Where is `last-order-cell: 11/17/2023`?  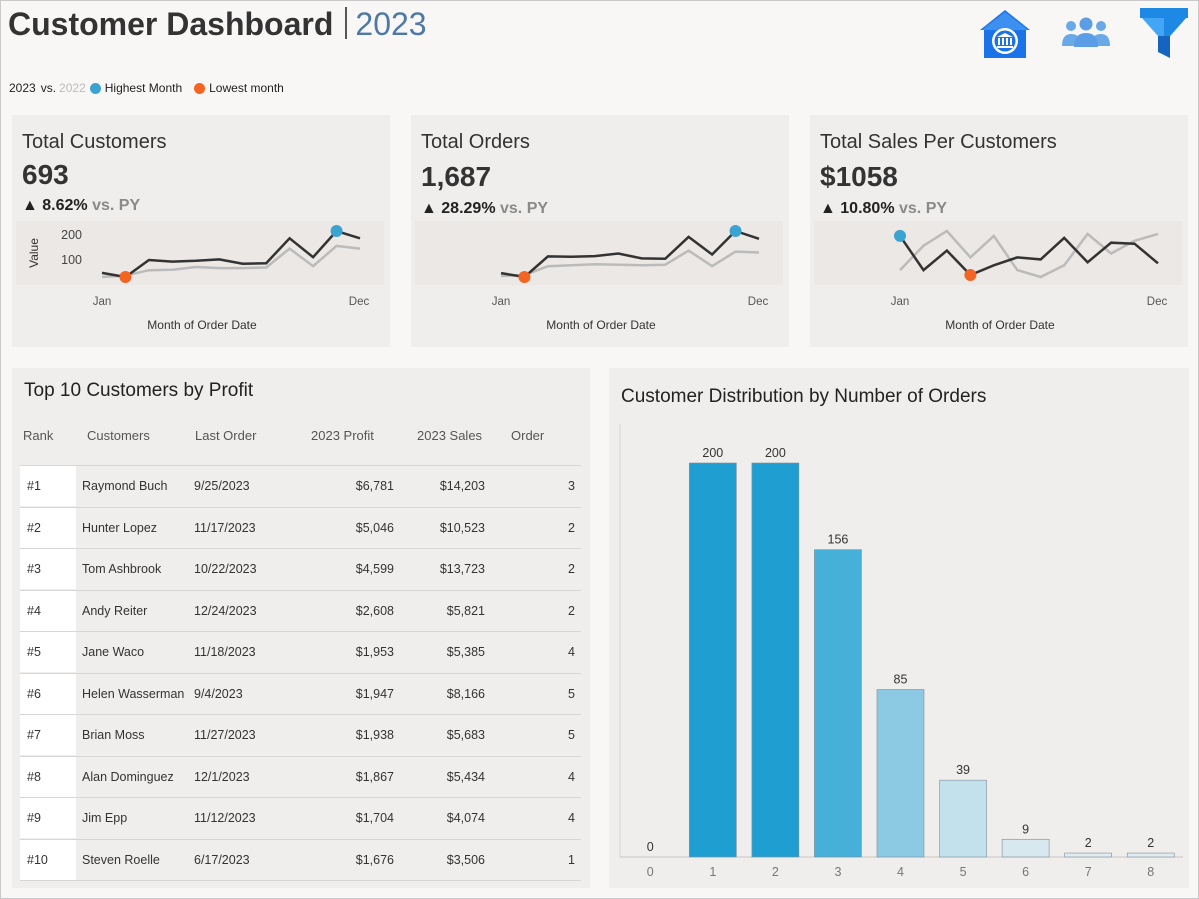 last-order-cell: 11/17/2023 is located at coordinates (225, 527).